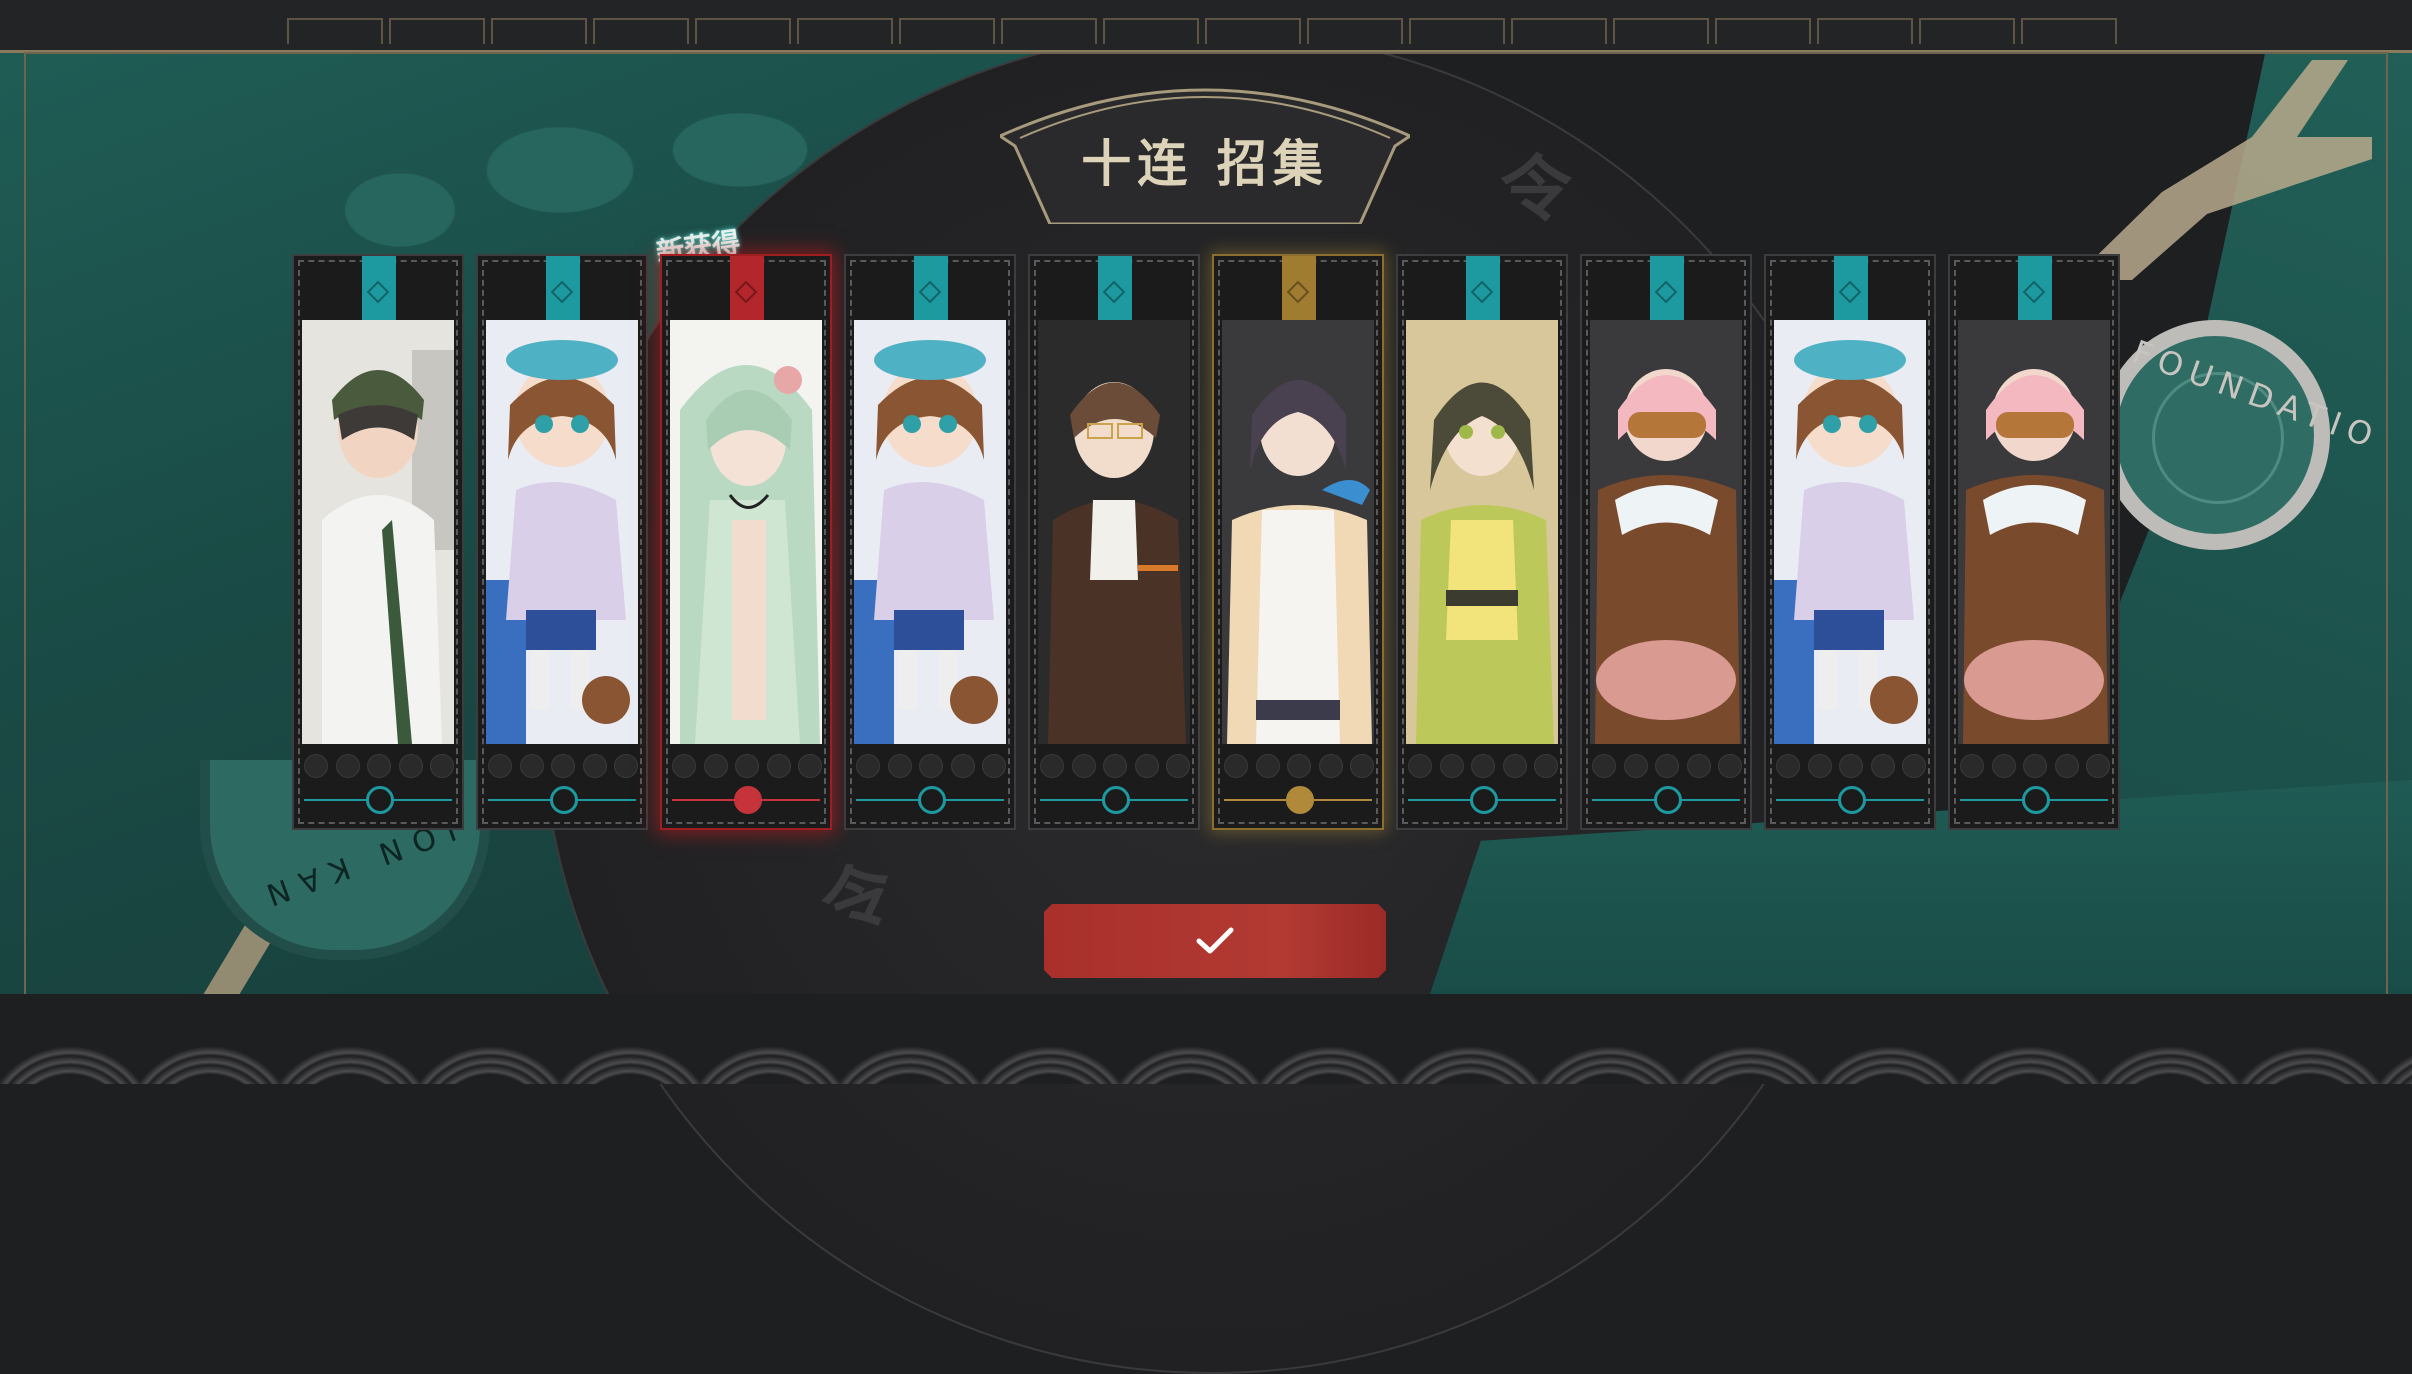  What do you see at coordinates (1536, 188) in the screenshot?
I see `seal-character: 令` at bounding box center [1536, 188].